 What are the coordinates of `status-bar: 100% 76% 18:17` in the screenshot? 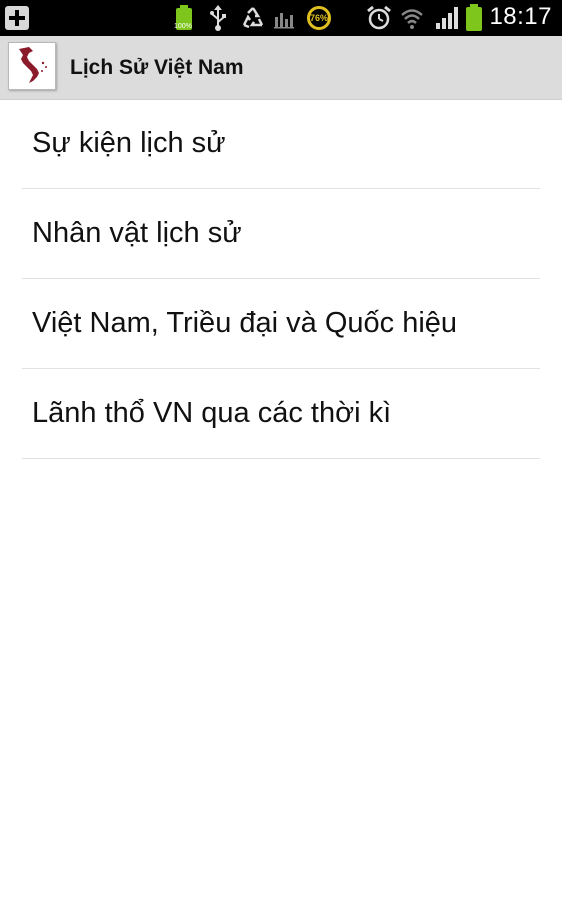 It's located at (281, 18).